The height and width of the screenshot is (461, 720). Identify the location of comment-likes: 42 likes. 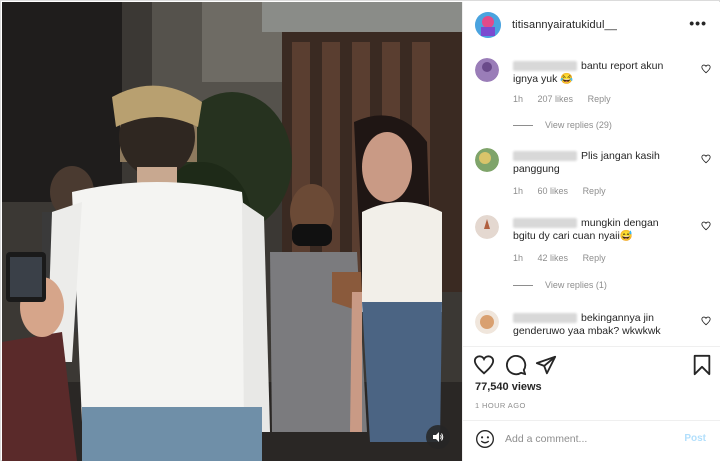
(553, 258).